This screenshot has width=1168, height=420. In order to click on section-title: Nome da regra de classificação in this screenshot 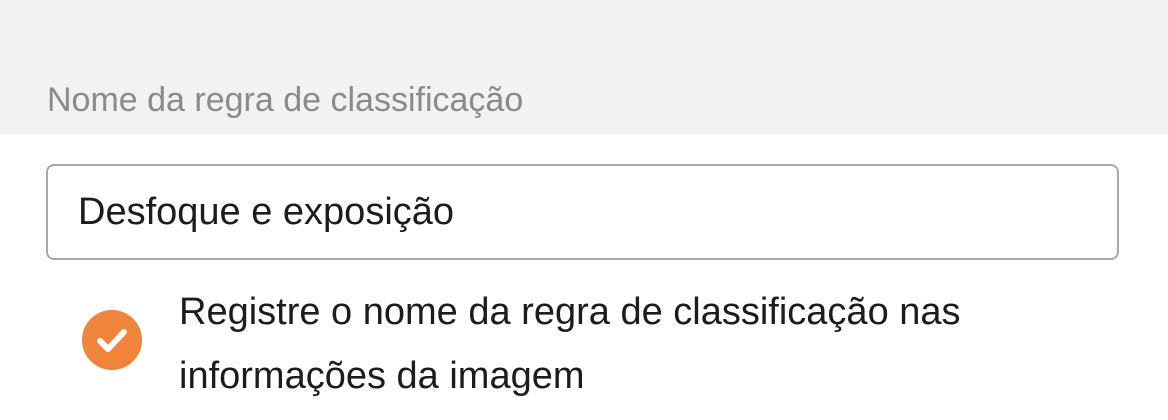, I will do `click(285, 100)`.